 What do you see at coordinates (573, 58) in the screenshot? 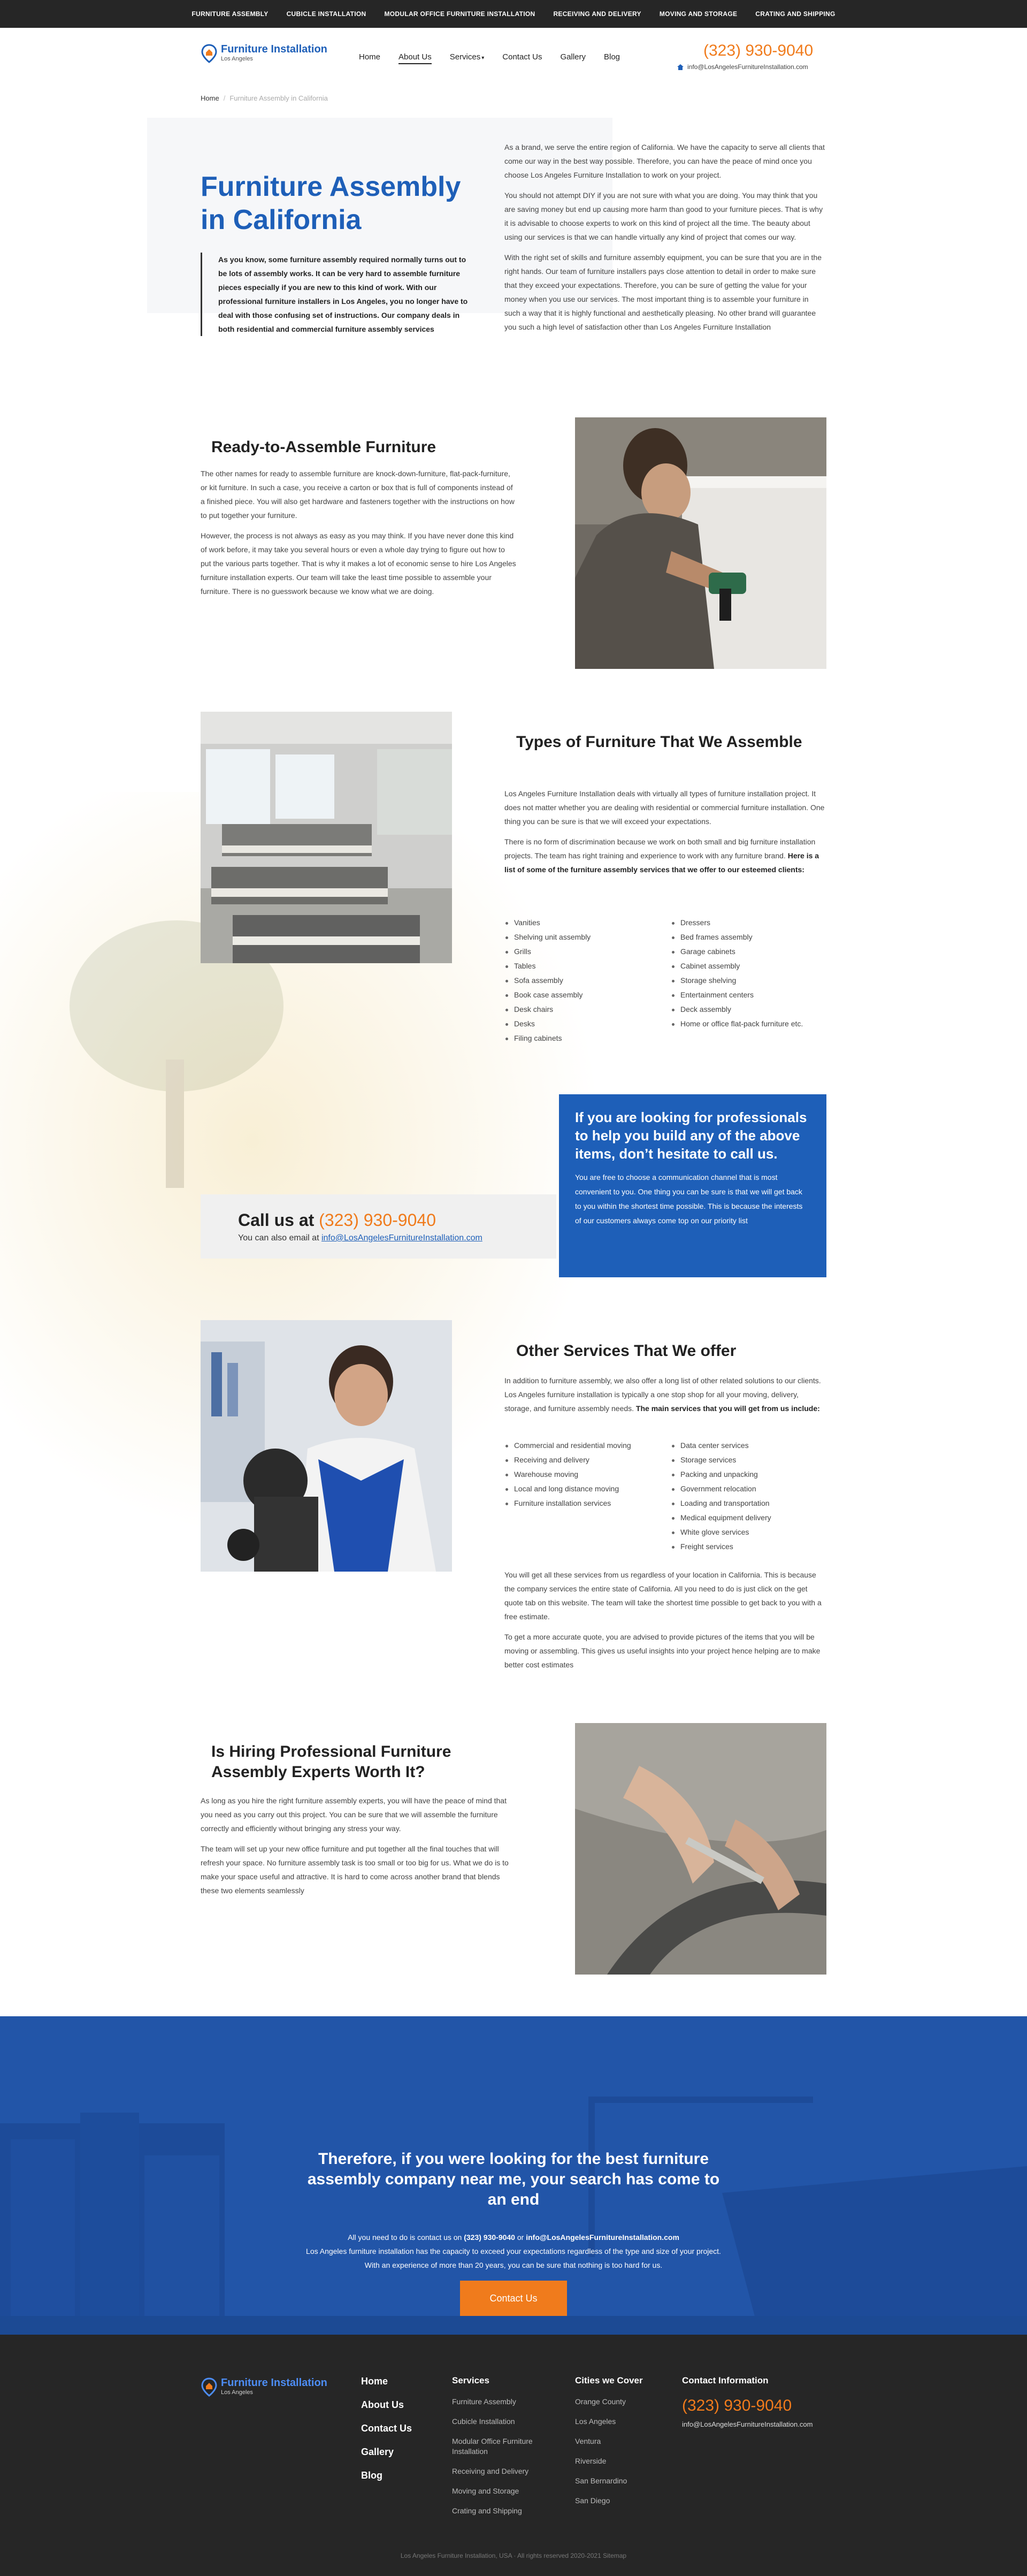
I see `nav-gallery: Gallery` at bounding box center [573, 58].